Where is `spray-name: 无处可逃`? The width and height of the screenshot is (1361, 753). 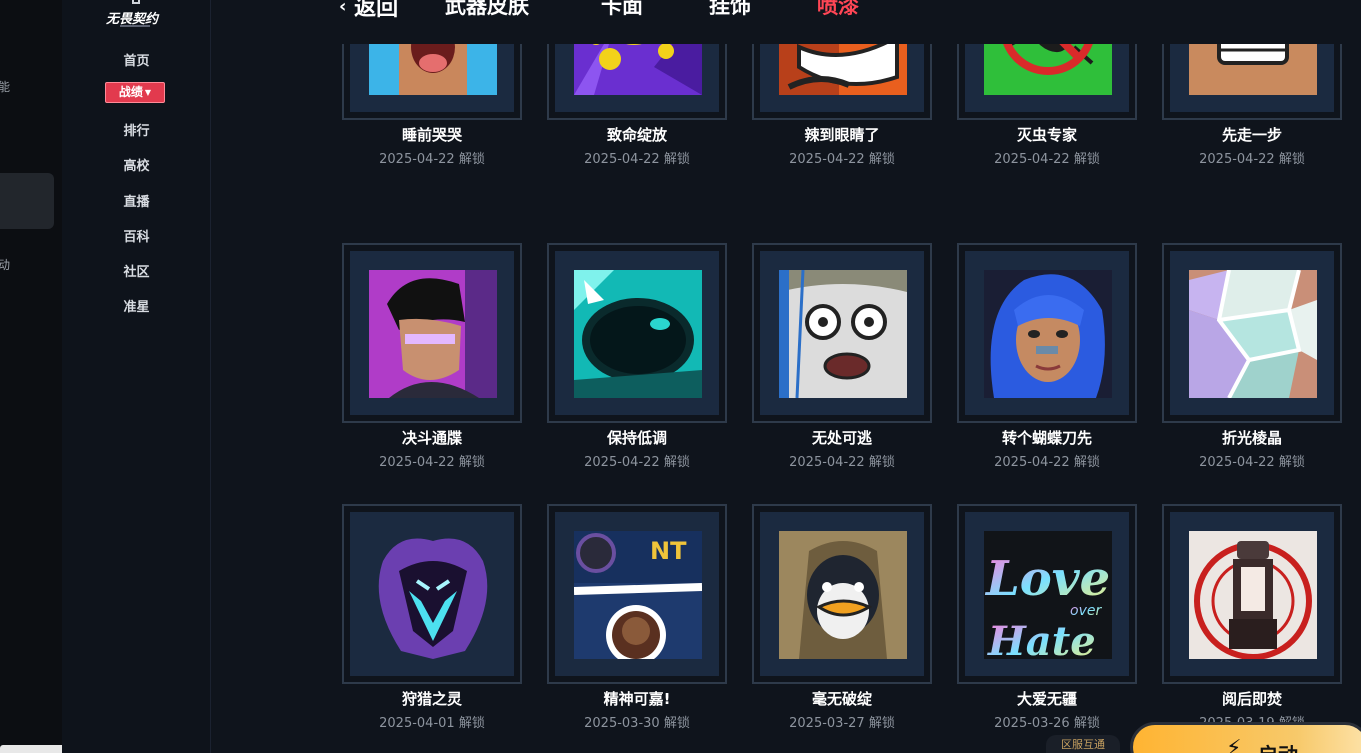
spray-name: 无处可逃 is located at coordinates (841, 438).